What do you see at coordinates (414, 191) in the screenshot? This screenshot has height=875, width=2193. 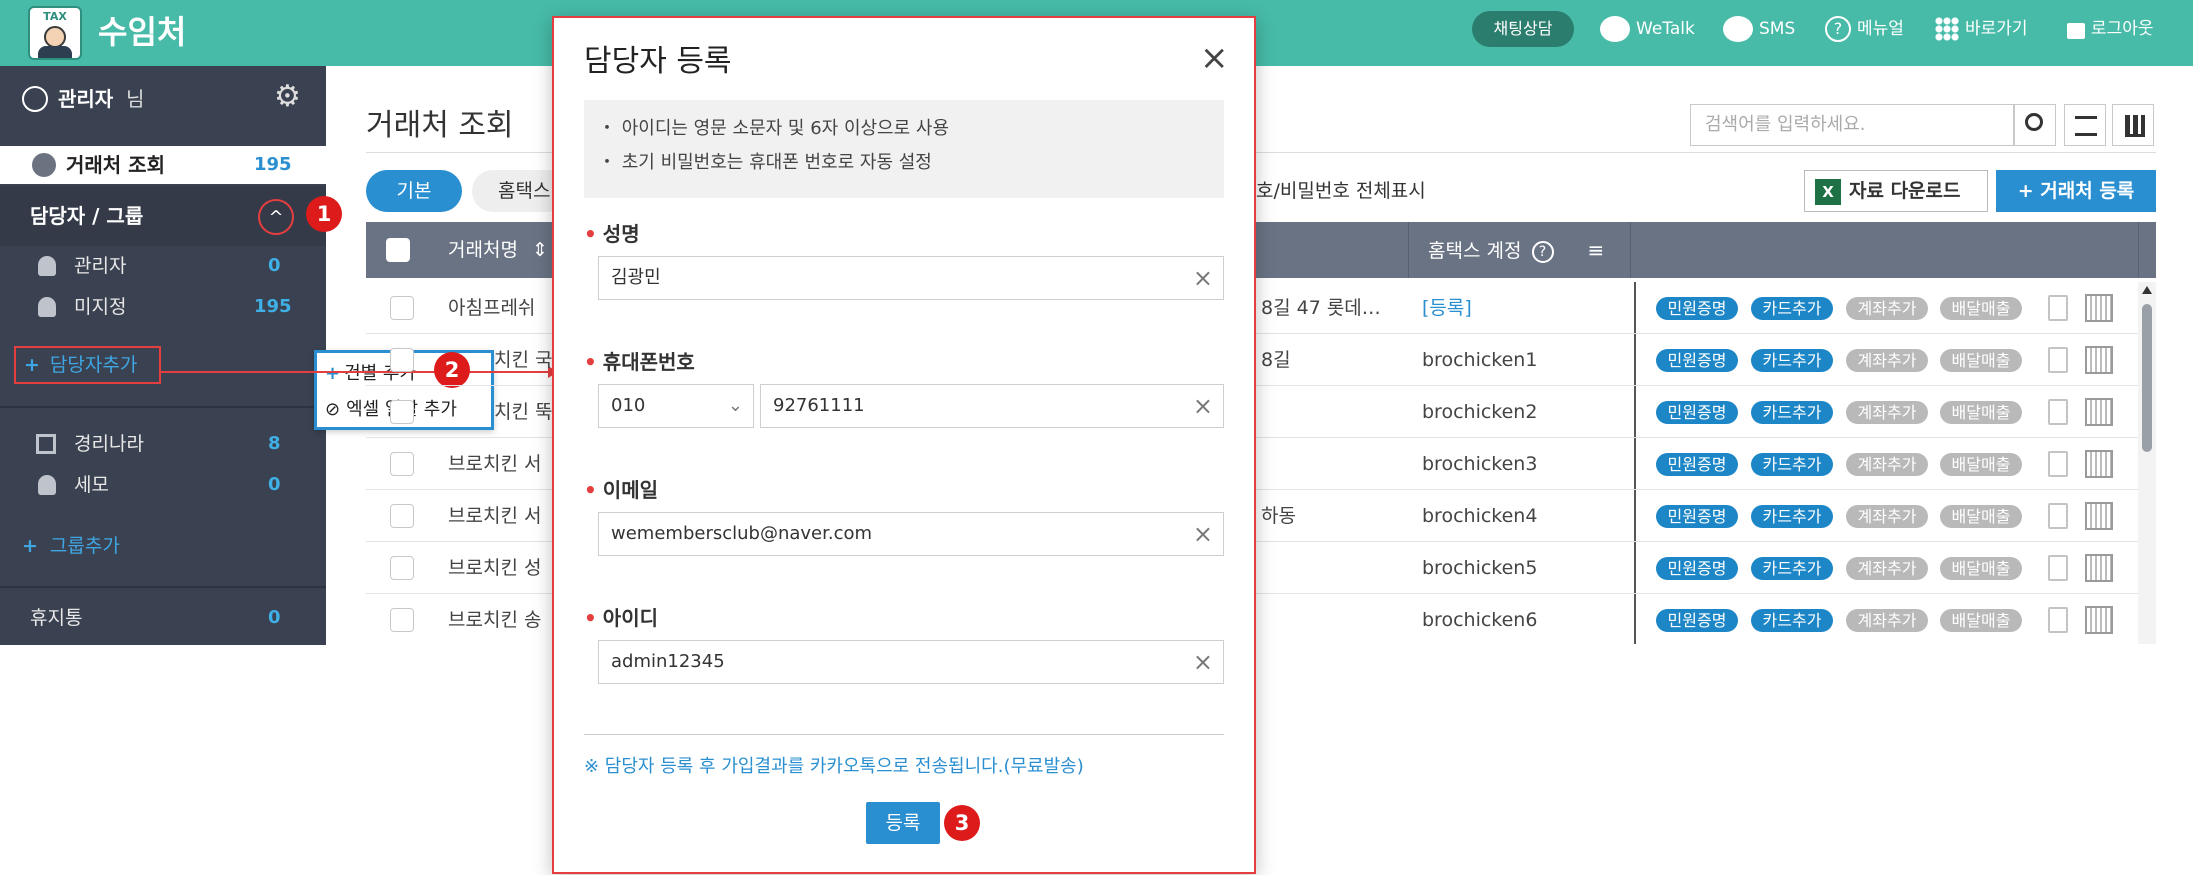 I see `tab-basic: 기본` at bounding box center [414, 191].